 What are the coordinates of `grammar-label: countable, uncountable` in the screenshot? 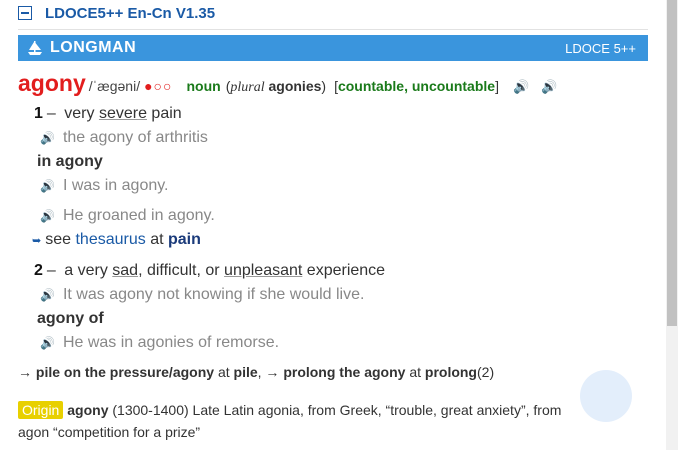 It's located at (416, 86).